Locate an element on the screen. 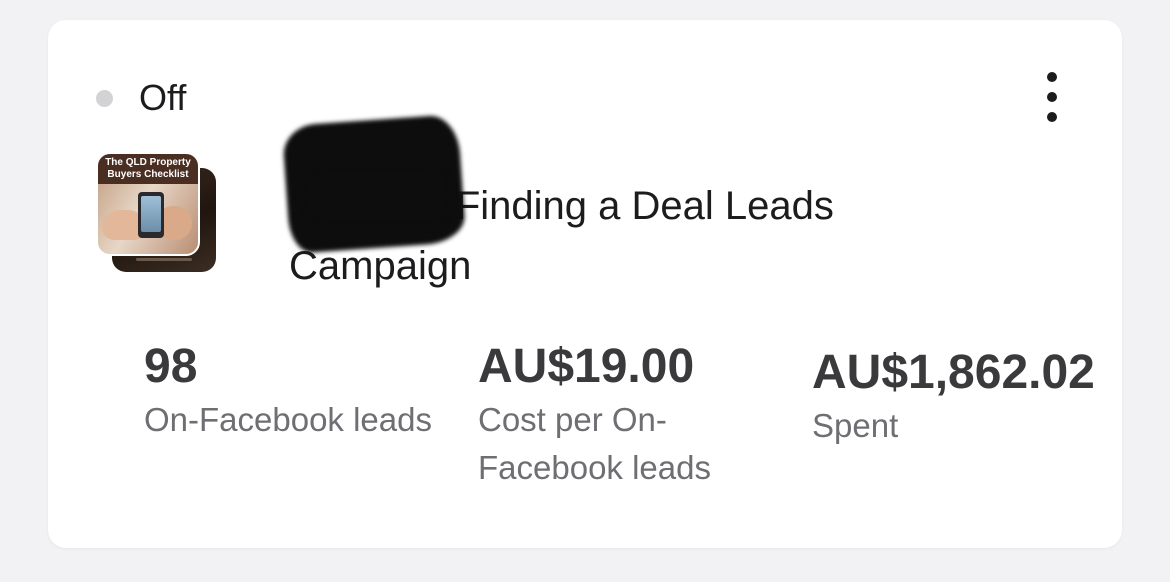  ad-thumbnail-front: The QLD Property Buyers Checklist is located at coordinates (148, 204).